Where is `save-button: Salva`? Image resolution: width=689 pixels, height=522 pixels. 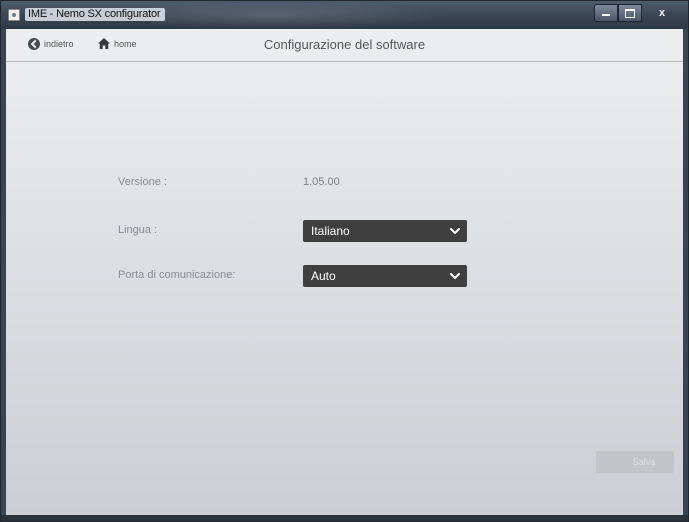 save-button: Salva is located at coordinates (635, 462).